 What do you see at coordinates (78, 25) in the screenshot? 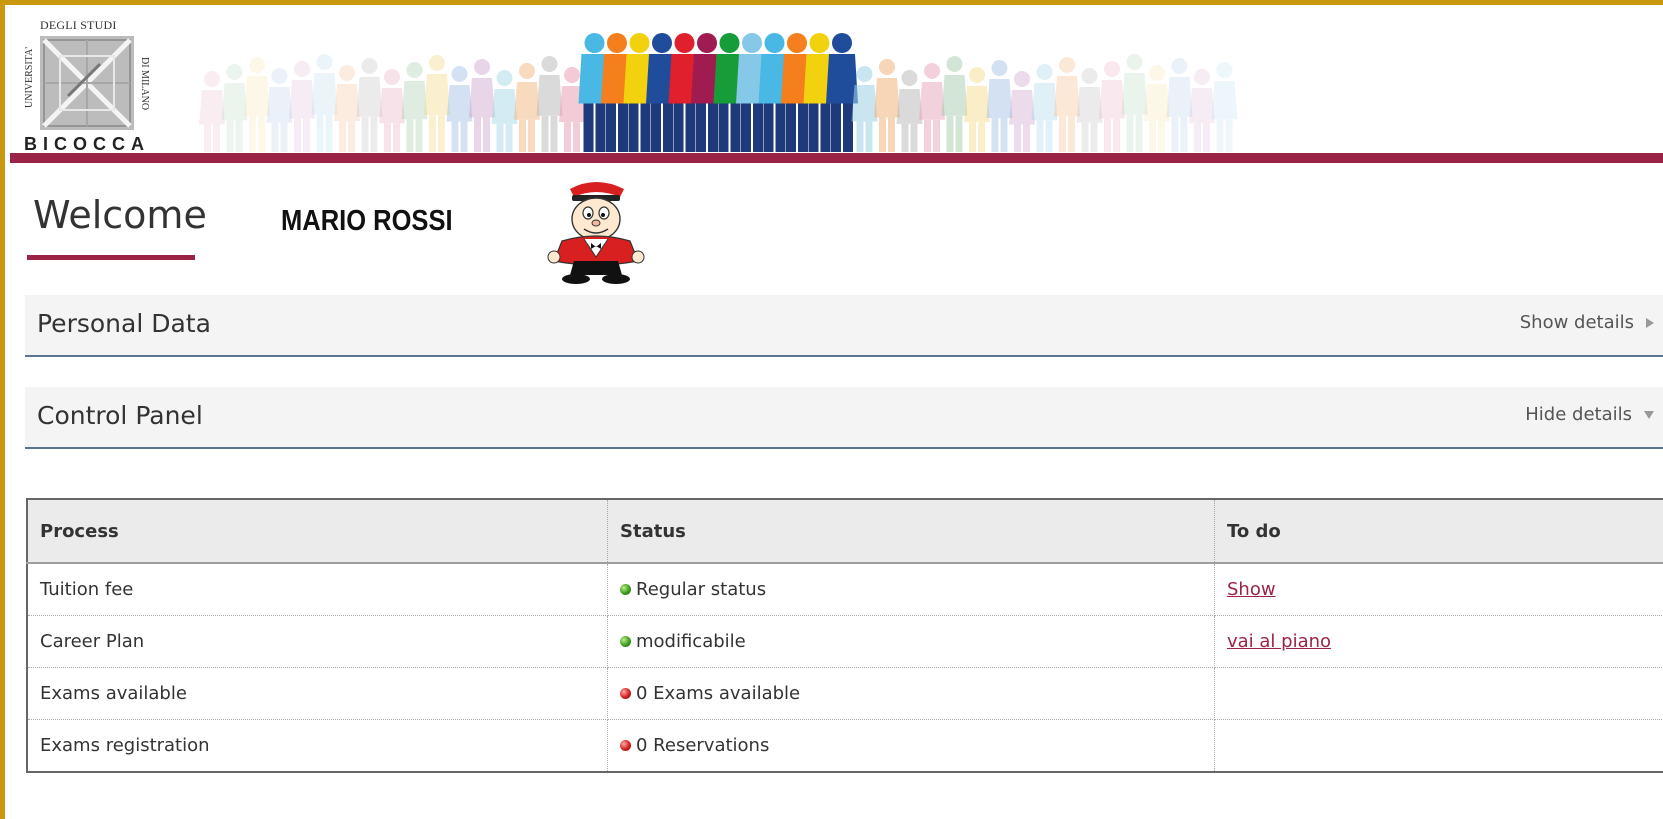
I see `logo-top-text: DEGLI STUDI` at bounding box center [78, 25].